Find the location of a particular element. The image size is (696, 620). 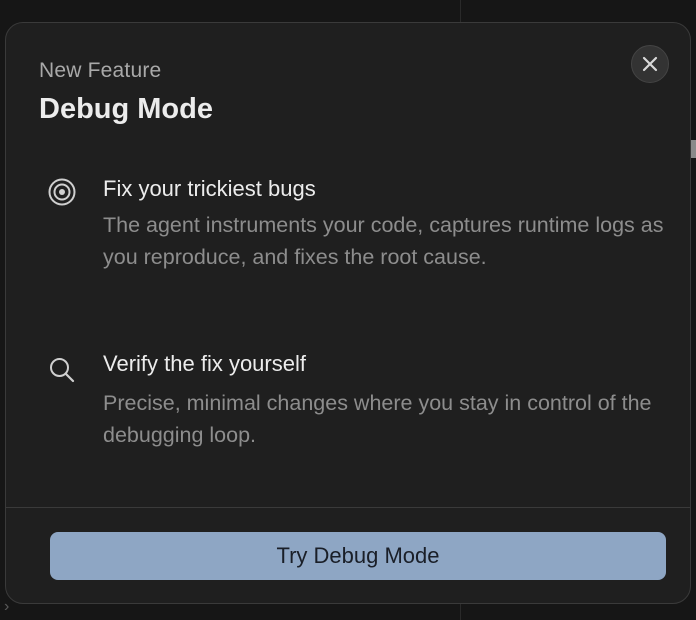

background-edge-mark is located at coordinates (693, 149).